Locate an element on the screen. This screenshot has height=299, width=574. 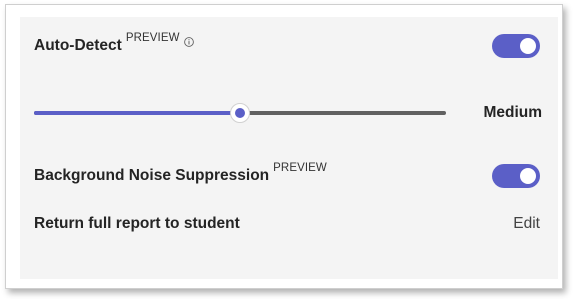
sensitivity-value: Medium is located at coordinates (512, 112).